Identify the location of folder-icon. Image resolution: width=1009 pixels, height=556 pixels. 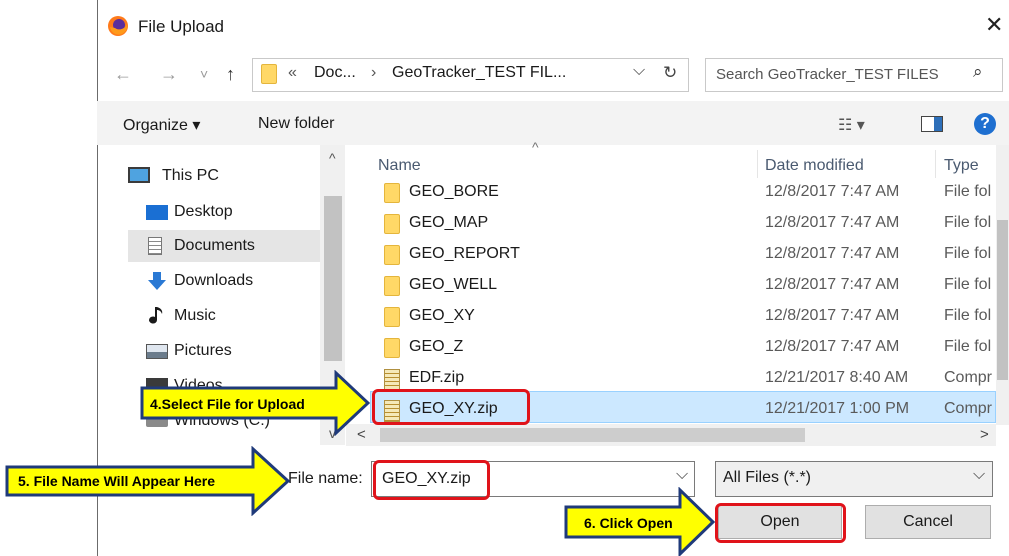
(269, 74).